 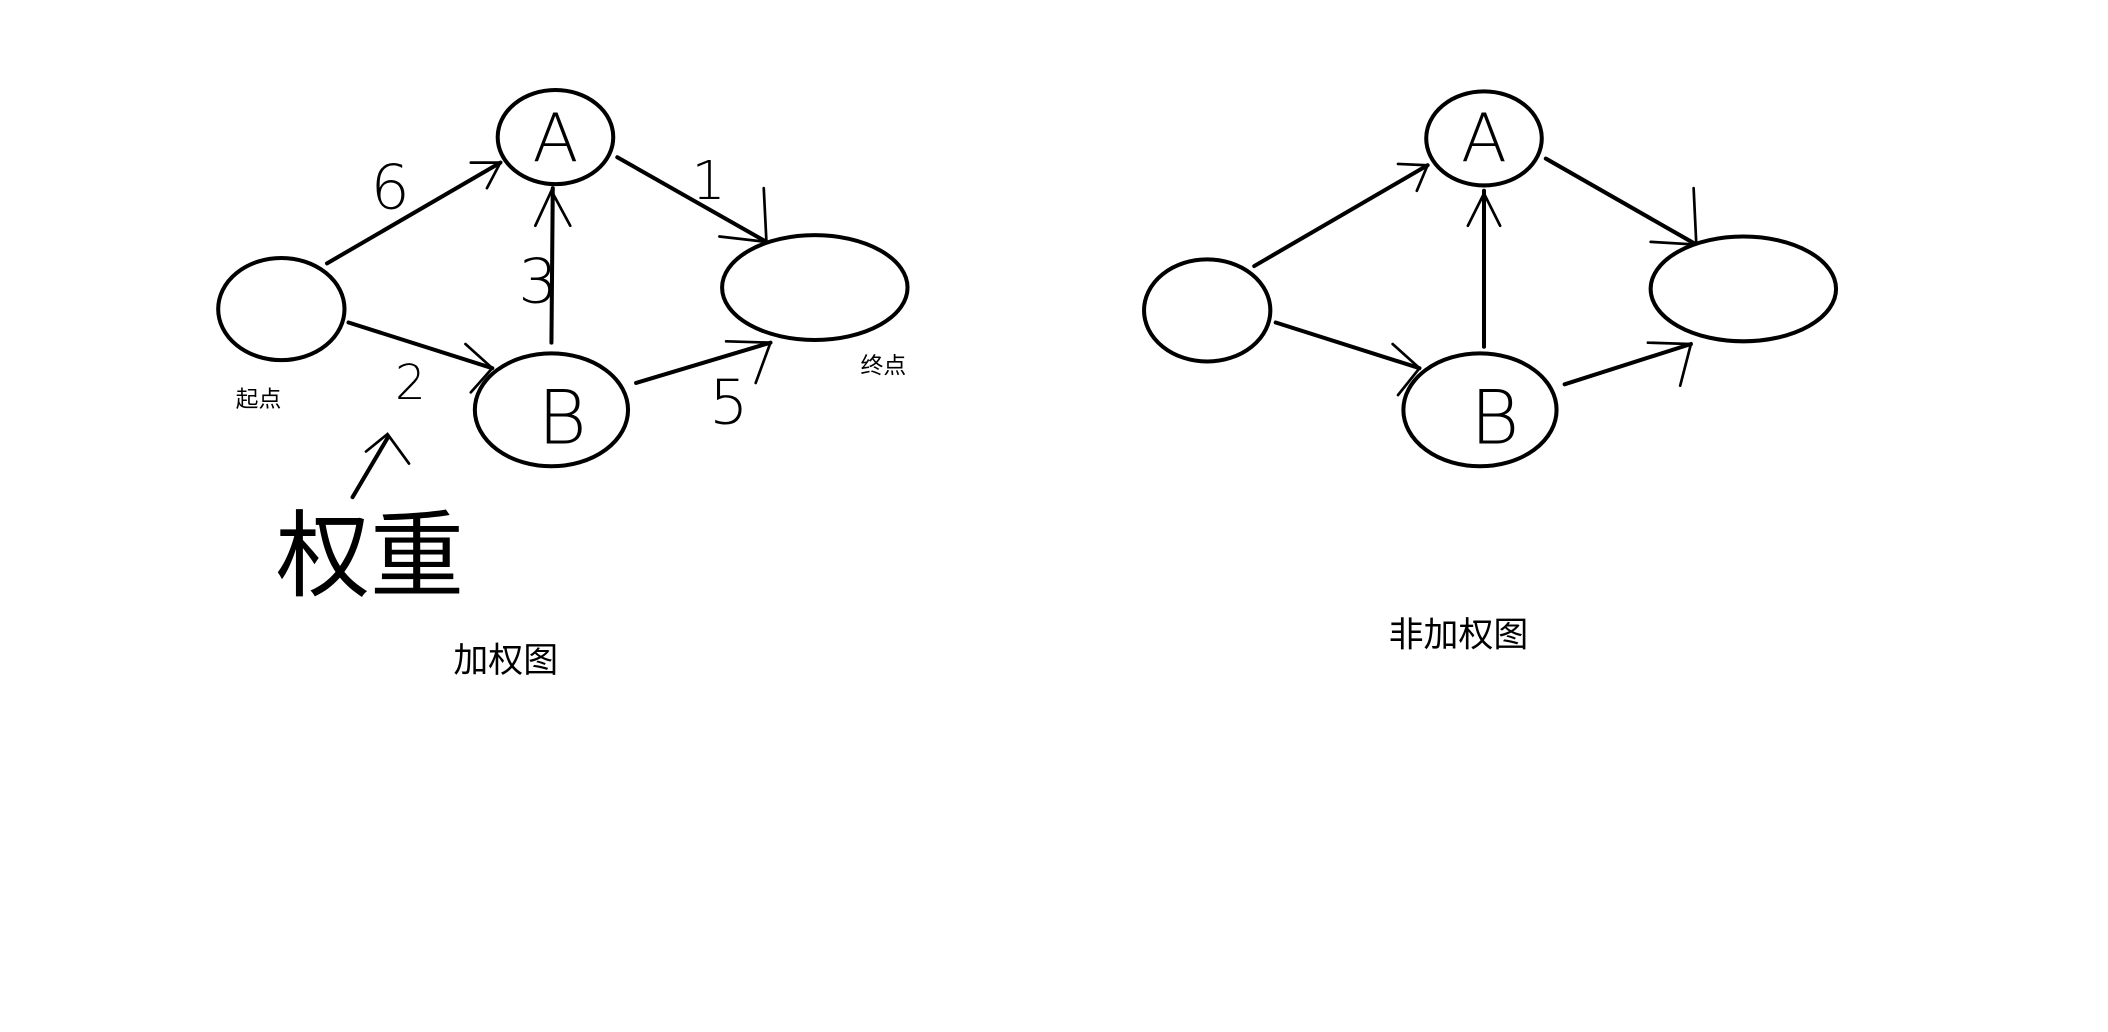 What do you see at coordinates (370, 557) in the screenshot?
I see `weight-annotation: 权重` at bounding box center [370, 557].